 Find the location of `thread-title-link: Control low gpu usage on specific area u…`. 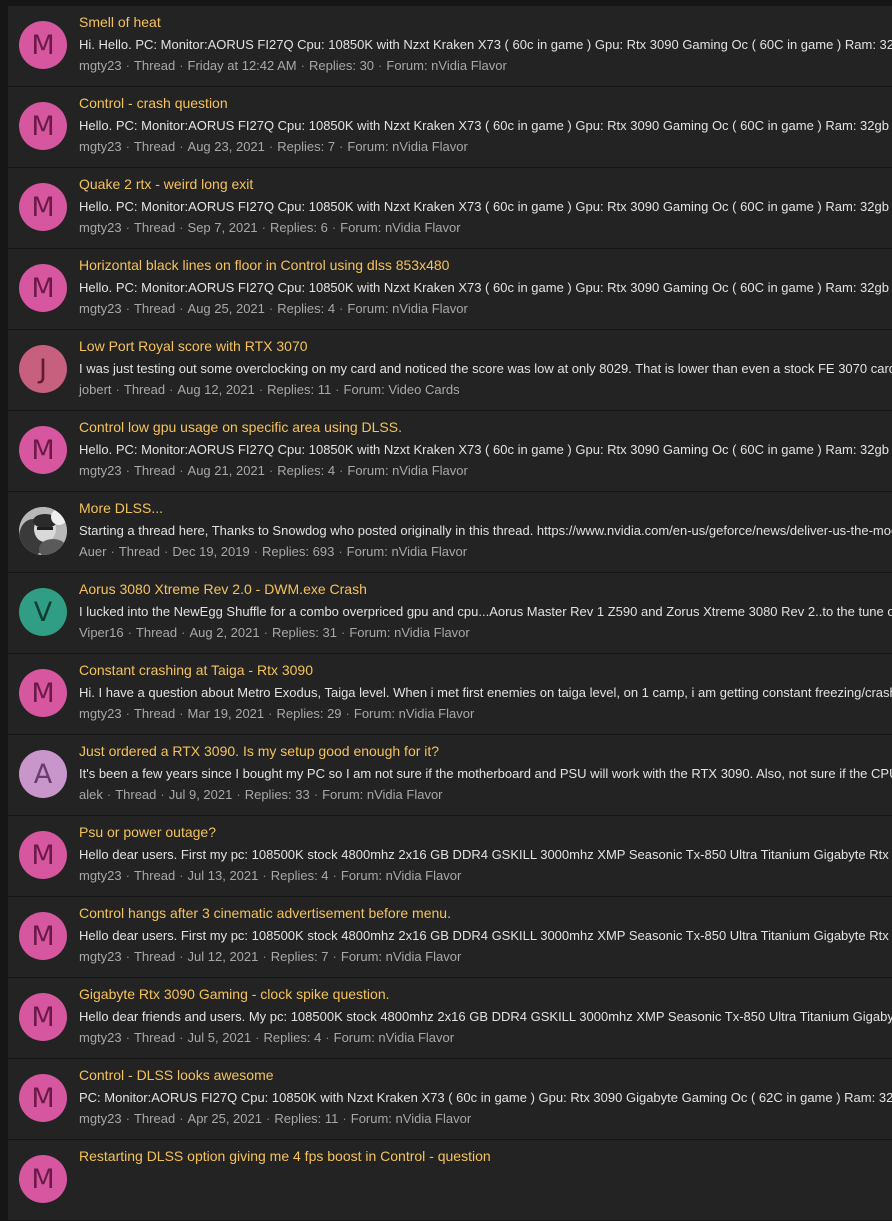

thread-title-link: Control low gpu usage on specific area u… is located at coordinates (240, 427).